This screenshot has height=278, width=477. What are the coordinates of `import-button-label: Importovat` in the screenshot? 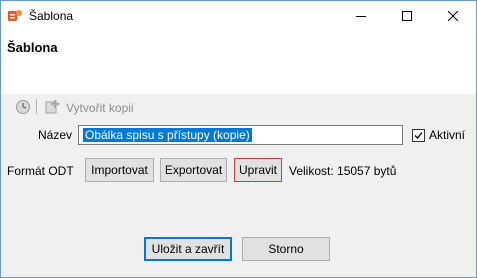 It's located at (119, 170).